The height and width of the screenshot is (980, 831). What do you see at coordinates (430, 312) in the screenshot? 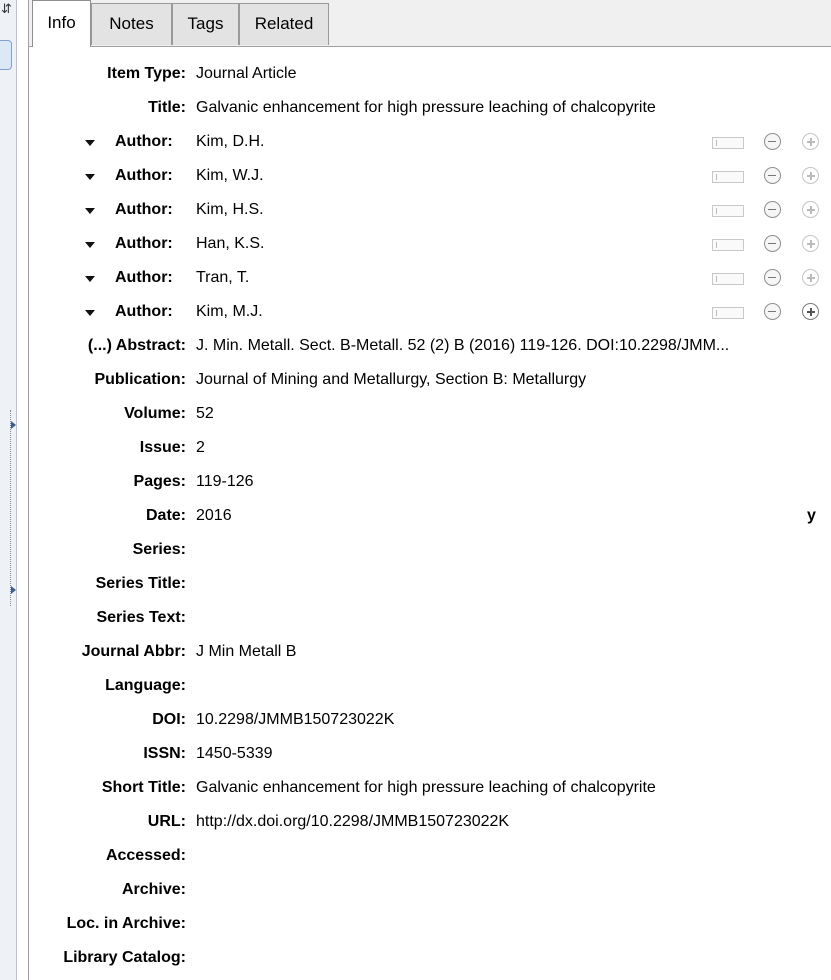
I see `author-row: Author: Kim, M.J.` at bounding box center [430, 312].